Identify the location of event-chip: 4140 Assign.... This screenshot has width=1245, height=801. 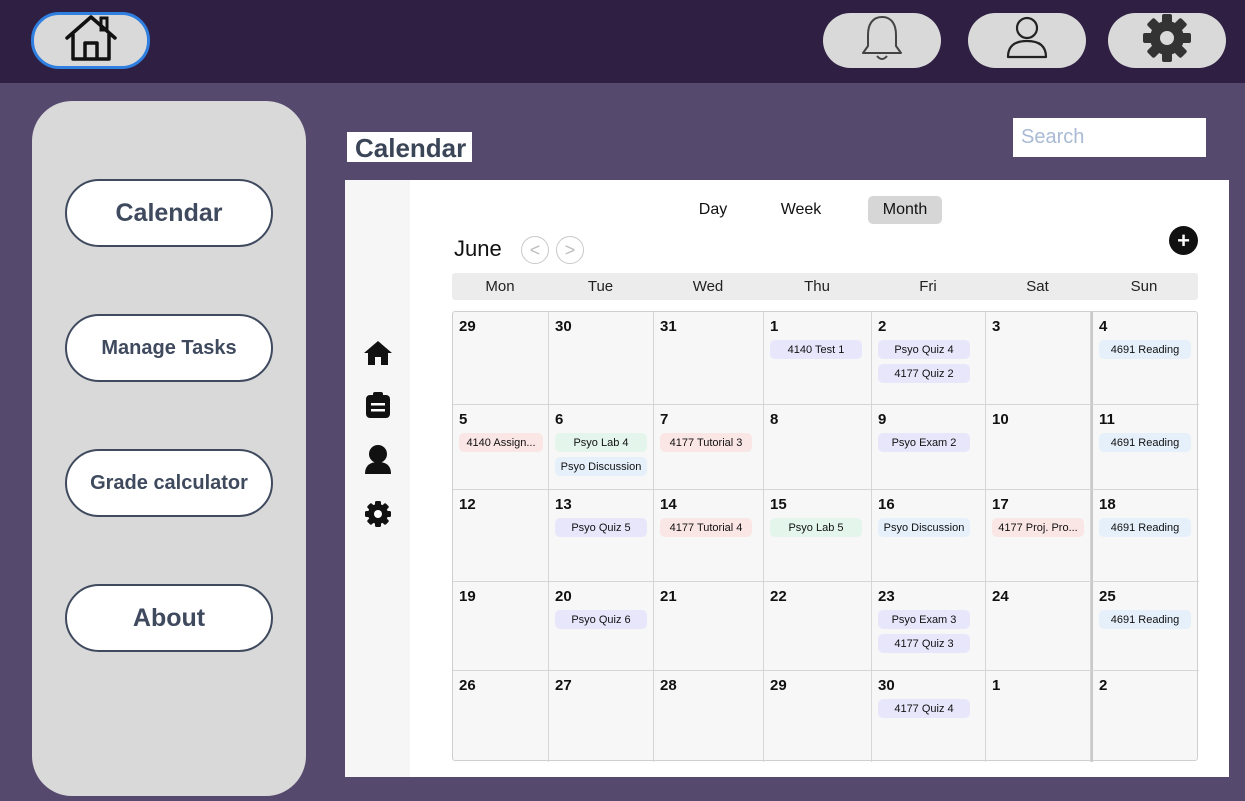
(501, 442).